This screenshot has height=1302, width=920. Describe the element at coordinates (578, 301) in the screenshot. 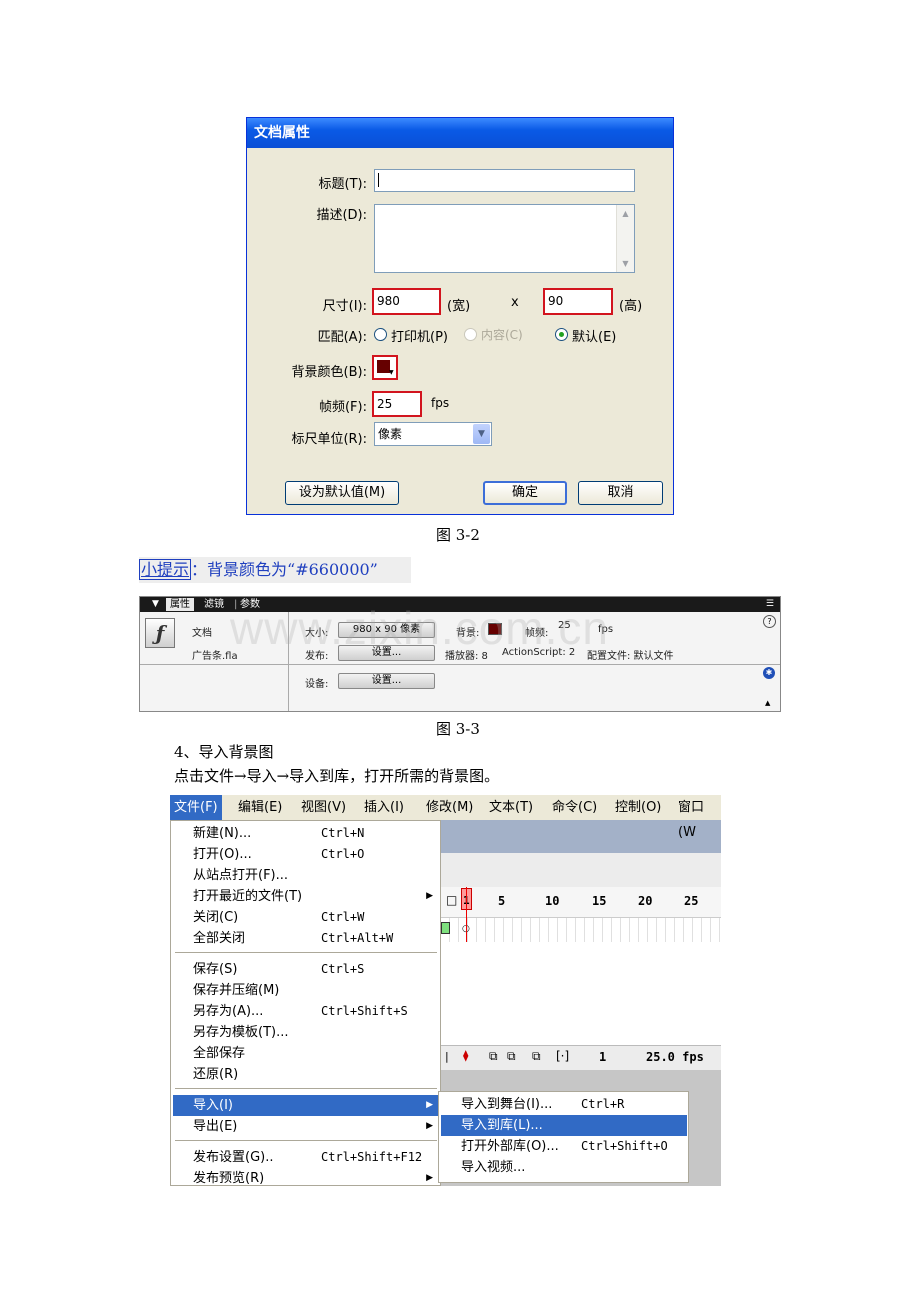

I see `height-input: 90` at that location.